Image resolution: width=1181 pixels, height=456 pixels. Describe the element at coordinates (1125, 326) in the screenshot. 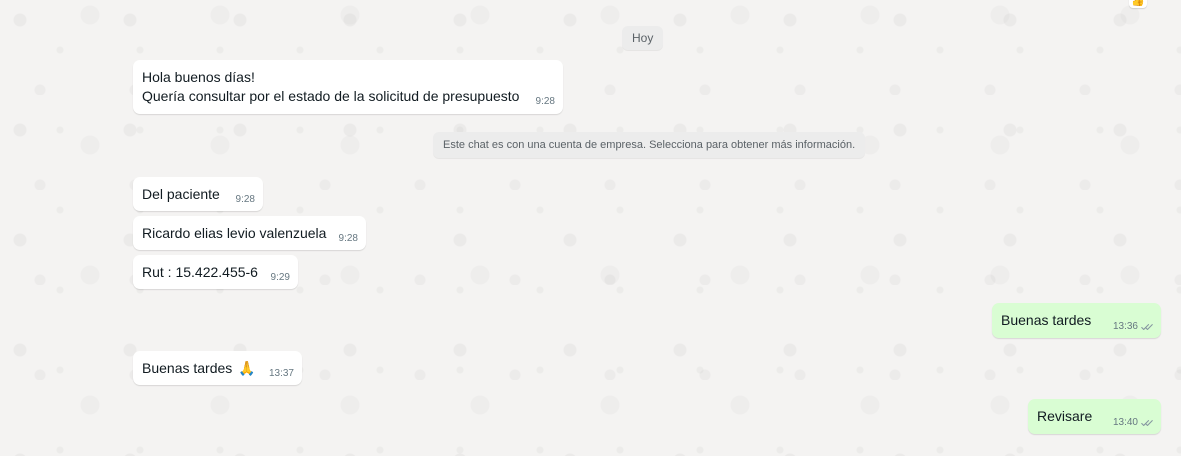

I see `message-time: 13:36` at that location.